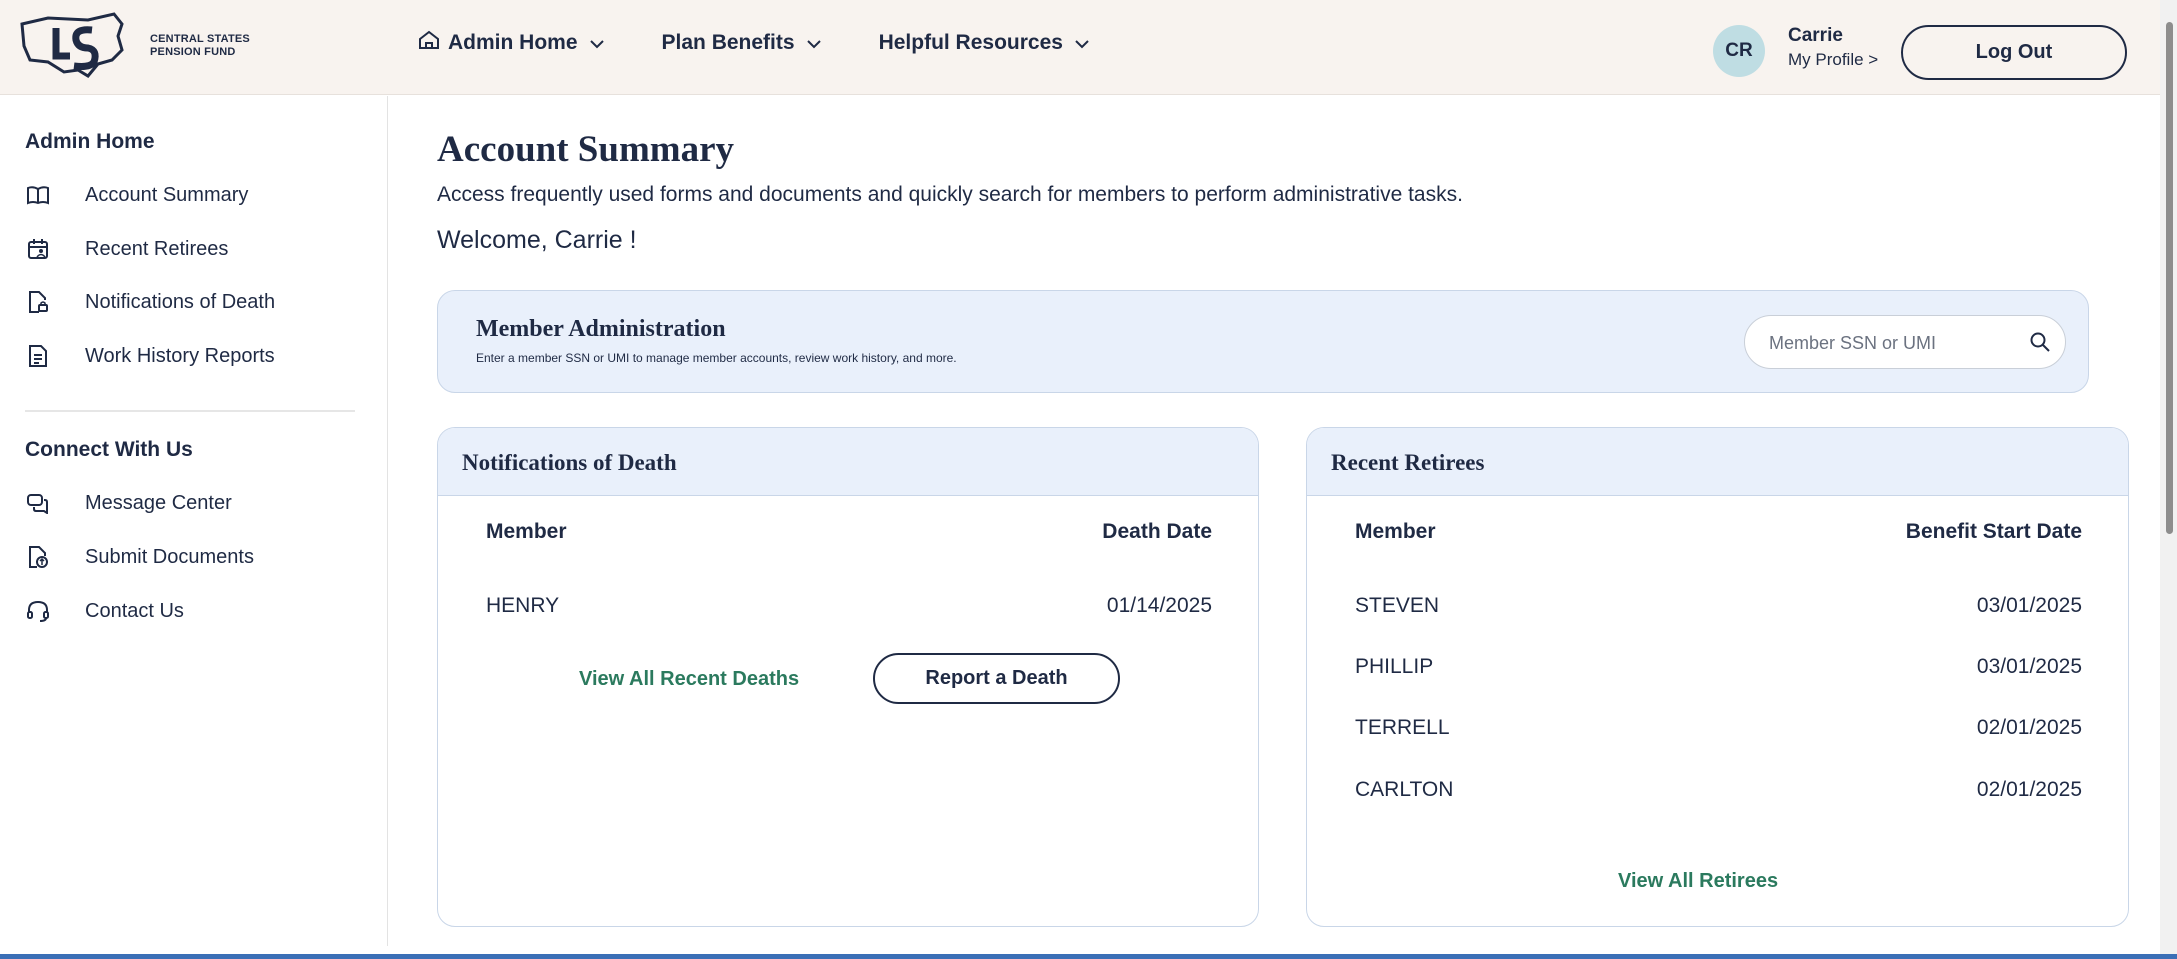 The height and width of the screenshot is (959, 2177). Describe the element at coordinates (38, 611) in the screenshot. I see `headset-icon` at that location.